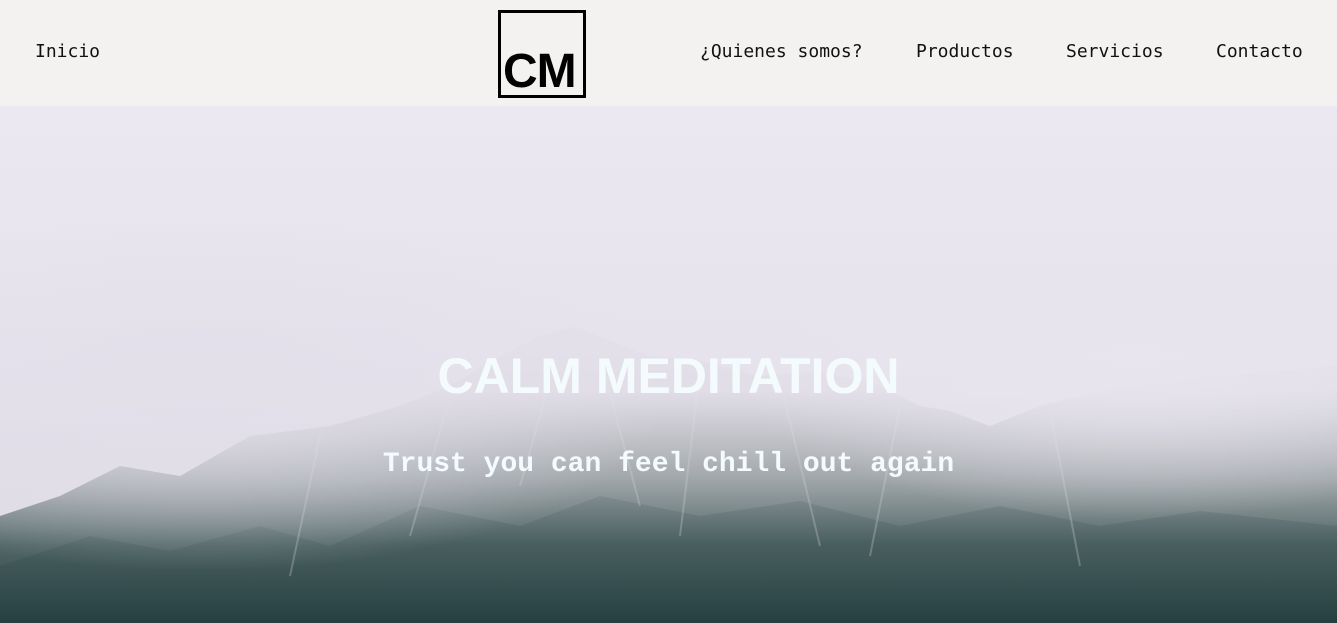 The width and height of the screenshot is (1337, 623). I want to click on nav-link-quienes-somos: ¿Quienes somos?, so click(781, 52).